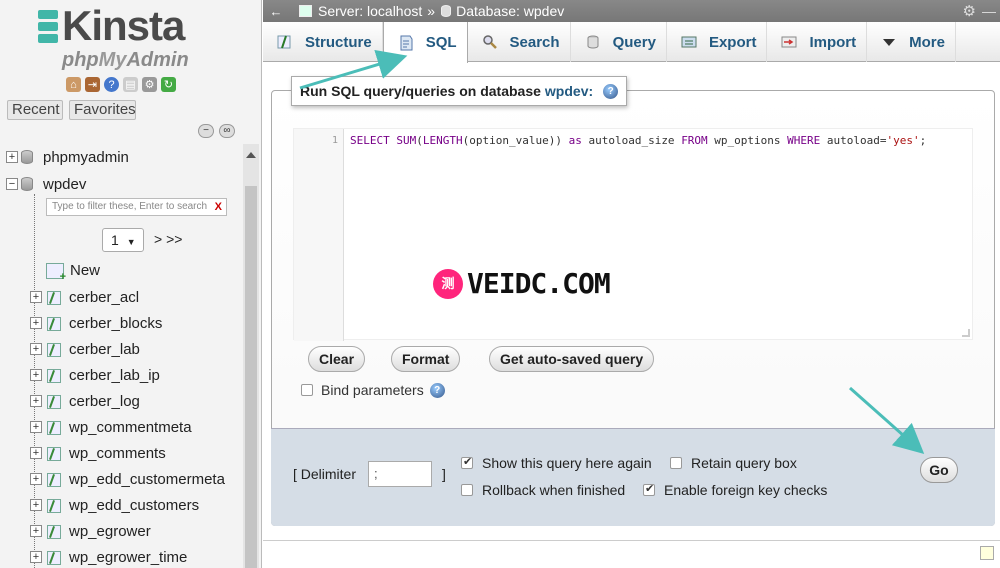 The width and height of the screenshot is (1000, 568). Describe the element at coordinates (12, 184) in the screenshot. I see `collapse-icon: −` at that location.